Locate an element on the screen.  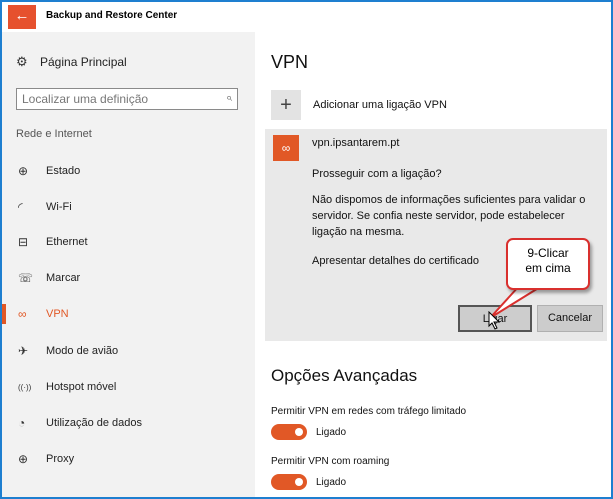
callout-line-1: 9-Clicar is located at coordinates (548, 253).